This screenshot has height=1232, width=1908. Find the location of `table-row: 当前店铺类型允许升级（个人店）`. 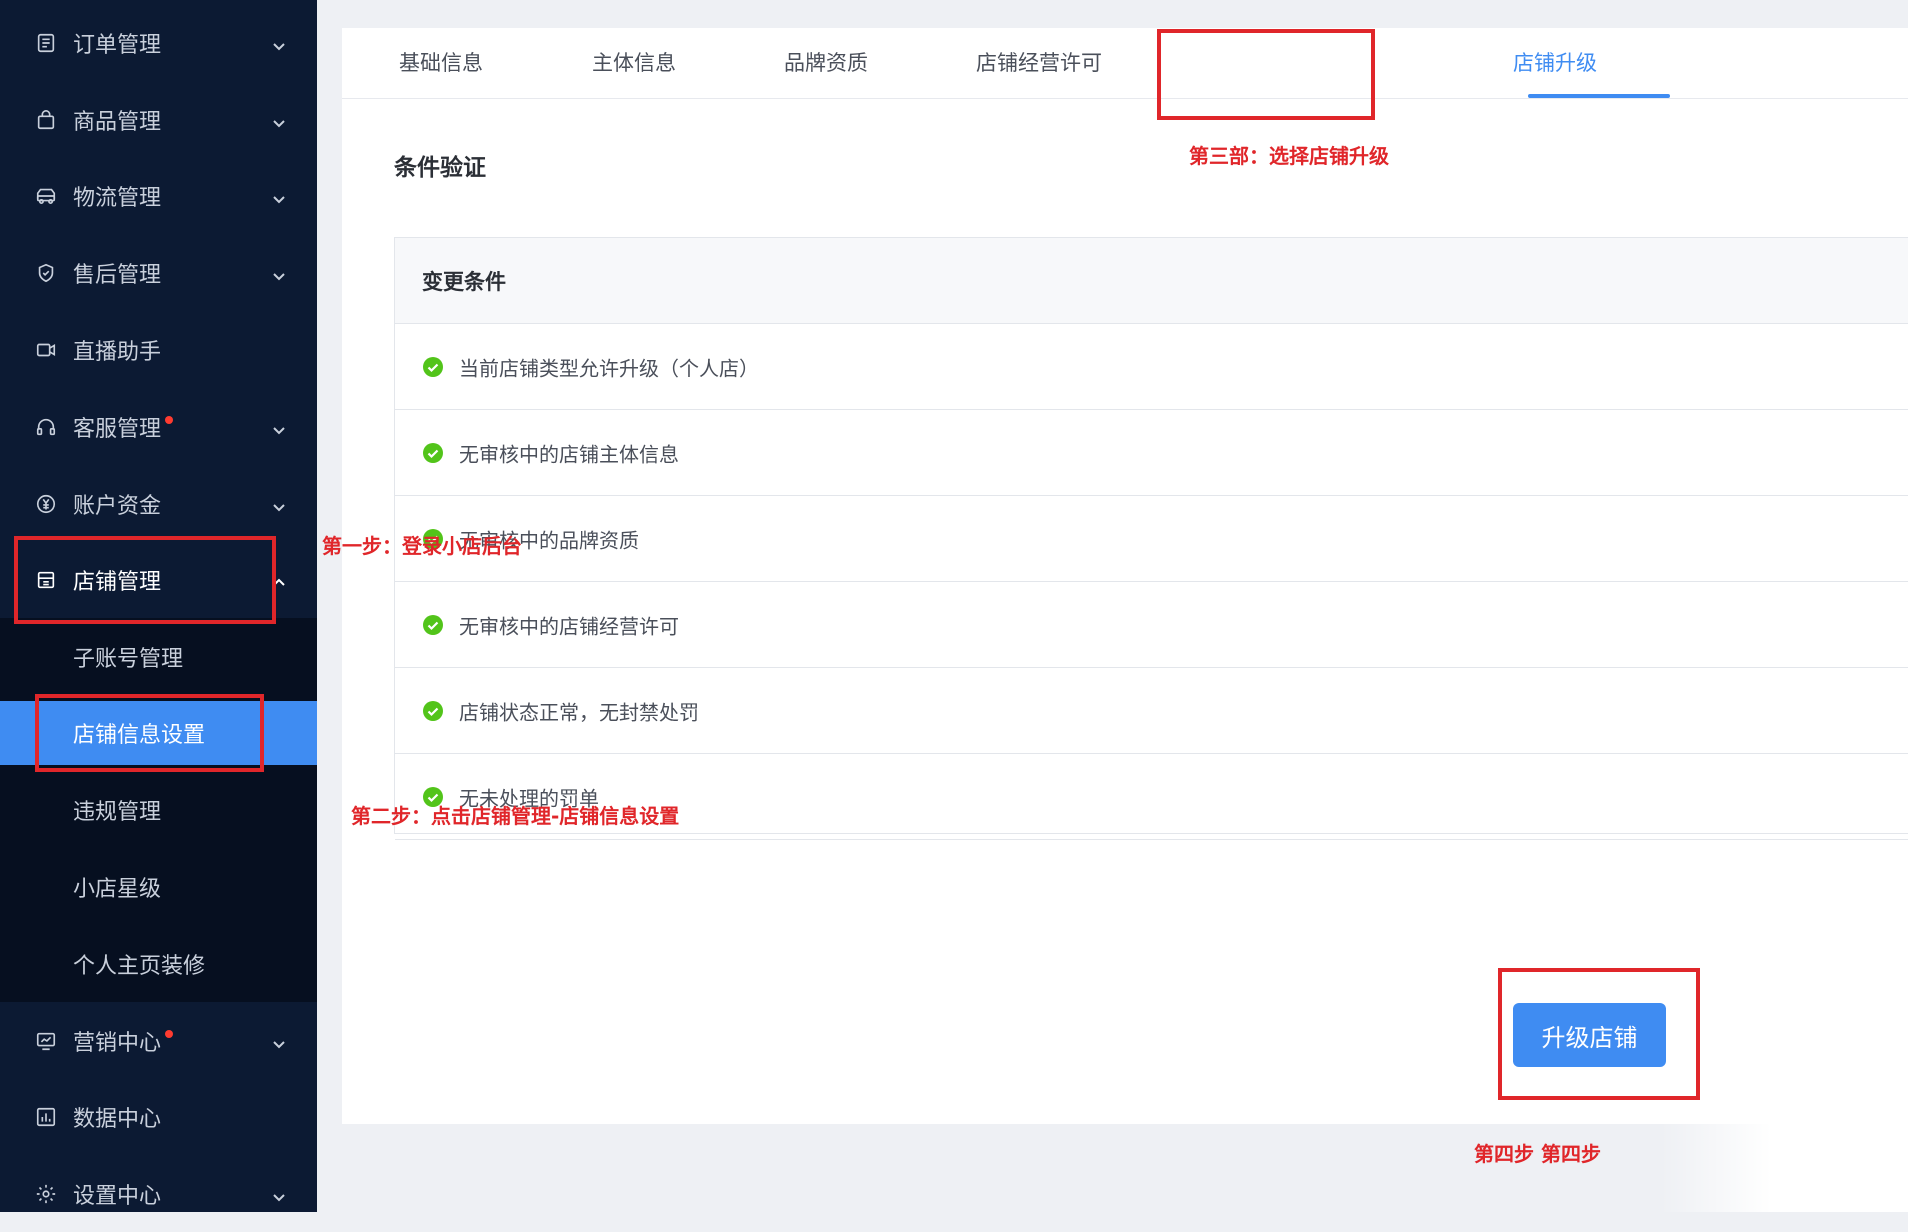

table-row: 当前店铺类型允许升级（个人店） is located at coordinates (1151, 367).